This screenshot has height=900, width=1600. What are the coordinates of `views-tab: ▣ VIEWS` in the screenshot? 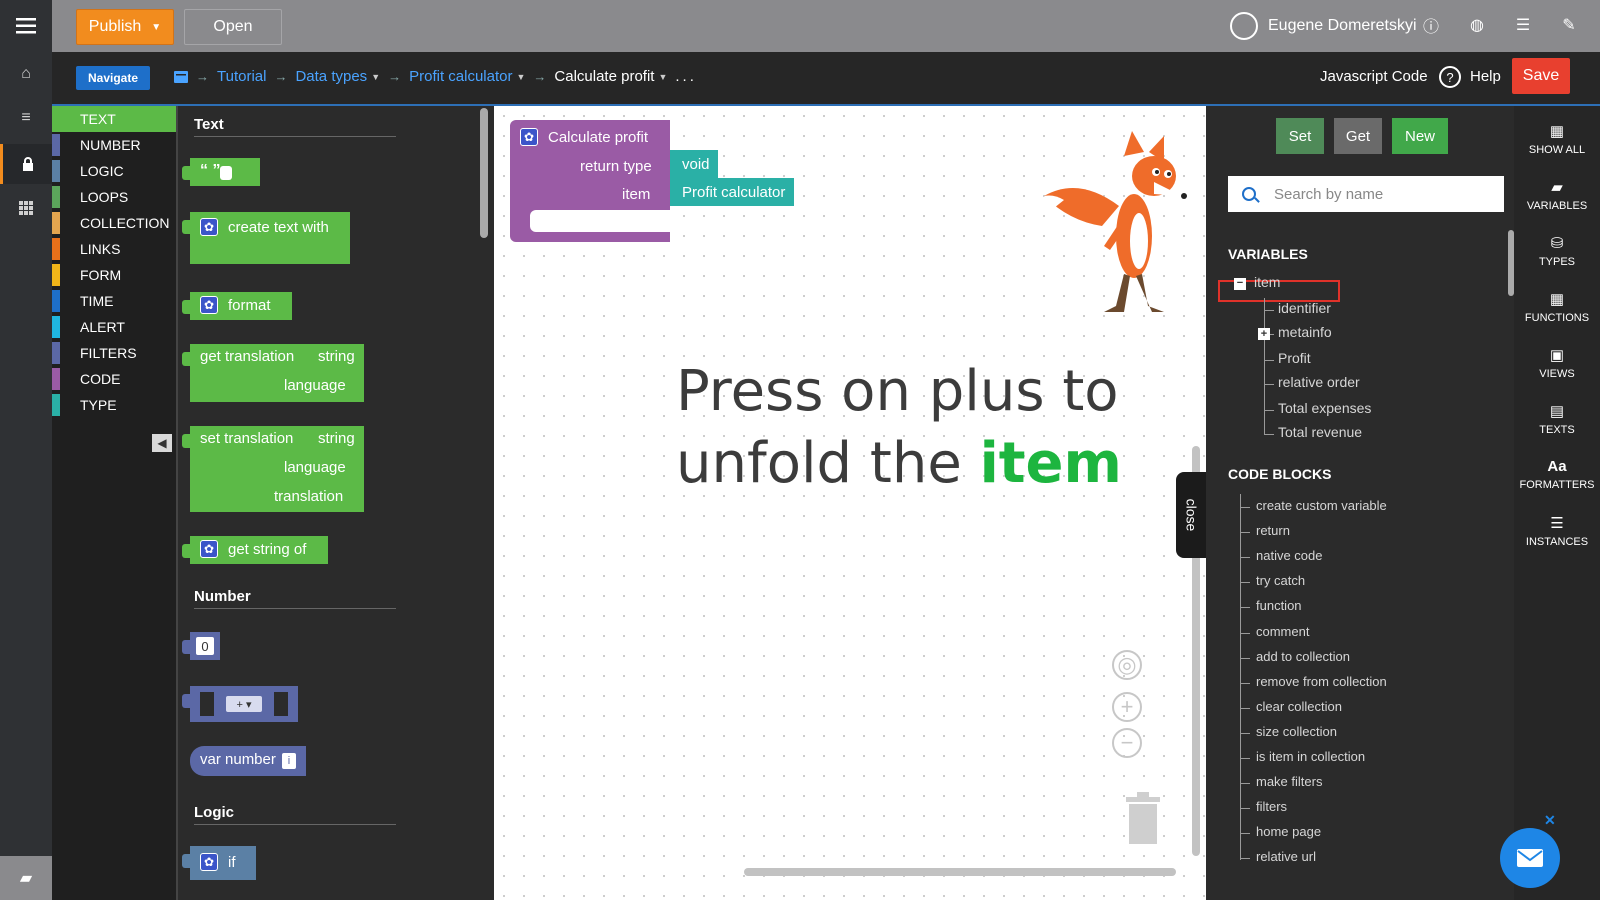 It's located at (1557, 363).